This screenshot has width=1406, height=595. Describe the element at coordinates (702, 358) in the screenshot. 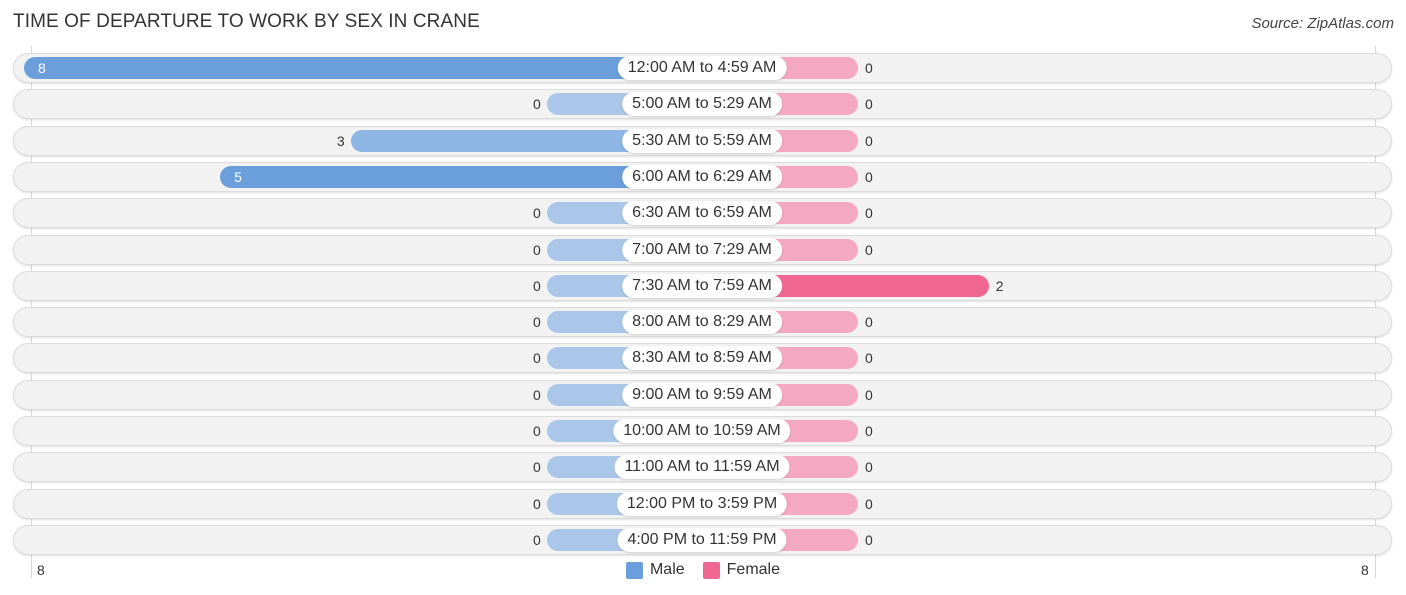

I see `category-label: 8:30 AM to 8:59 AM` at that location.